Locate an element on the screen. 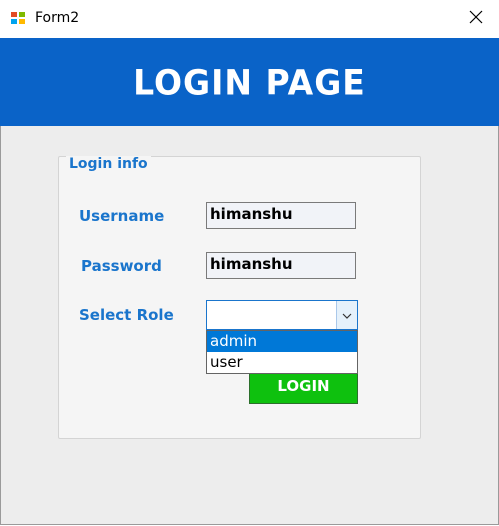  page-title: LOGIN PAGE is located at coordinates (249, 82).